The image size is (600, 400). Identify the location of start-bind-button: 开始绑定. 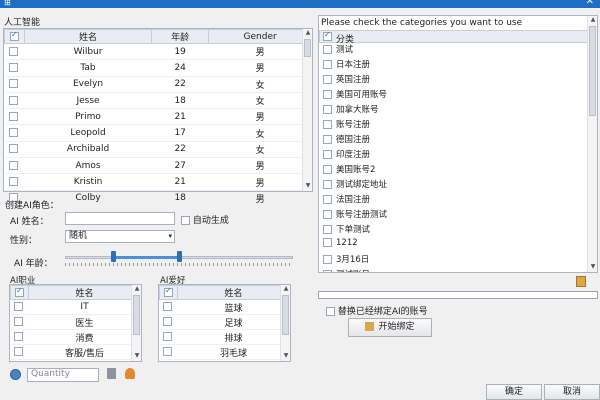
(390, 327).